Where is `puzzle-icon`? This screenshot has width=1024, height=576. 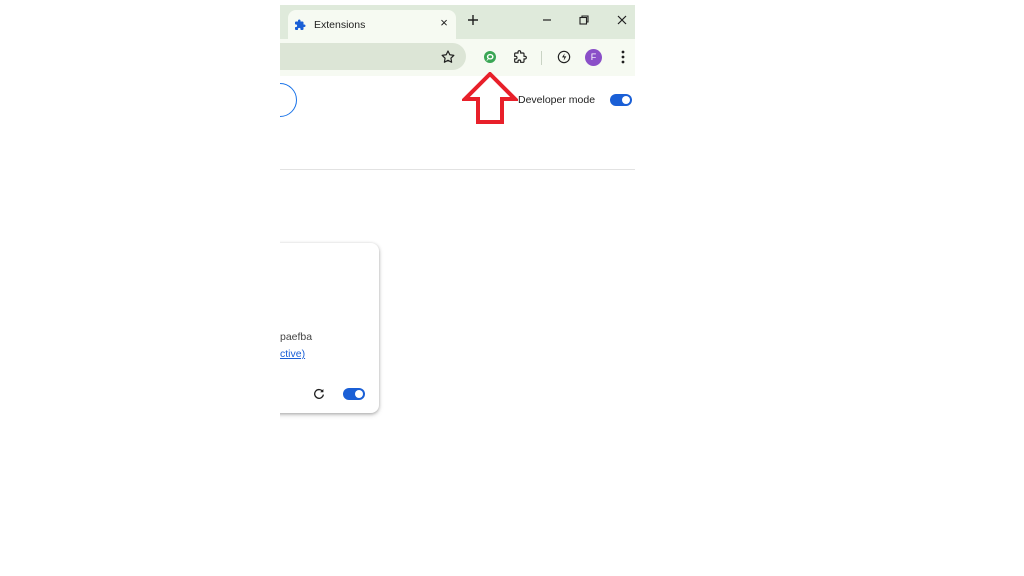
puzzle-icon is located at coordinates (300, 24).